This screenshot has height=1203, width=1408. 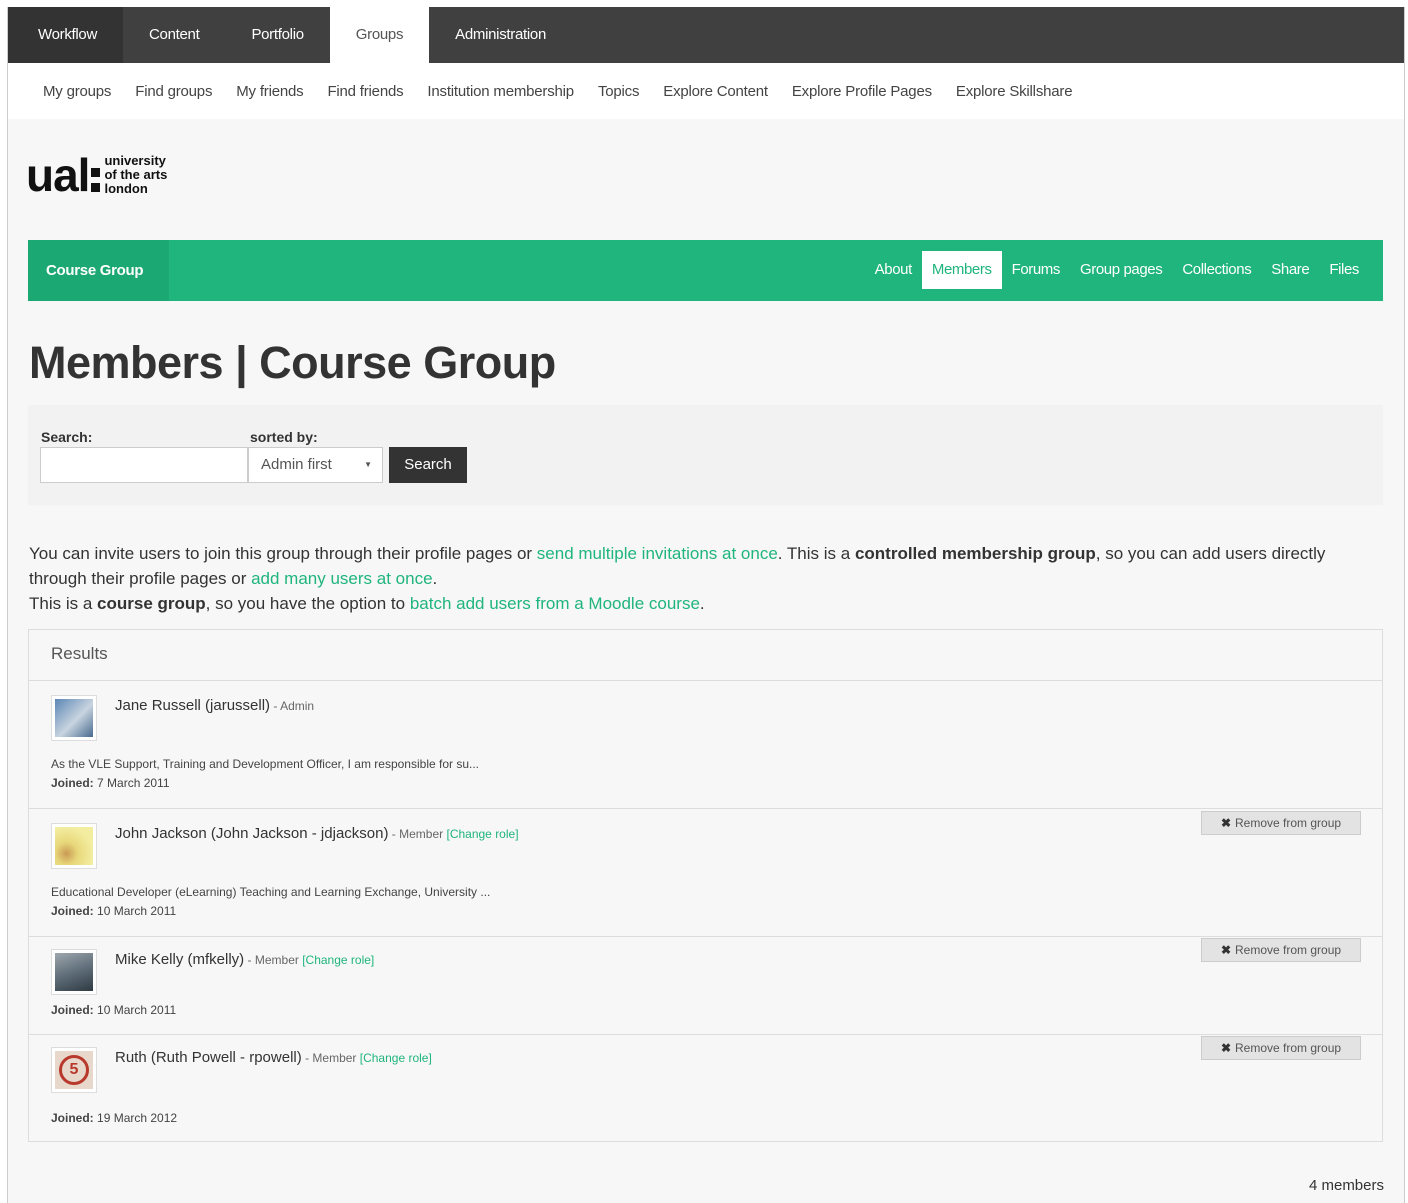 What do you see at coordinates (292, 362) in the screenshot?
I see `page-title: Members | Course Group` at bounding box center [292, 362].